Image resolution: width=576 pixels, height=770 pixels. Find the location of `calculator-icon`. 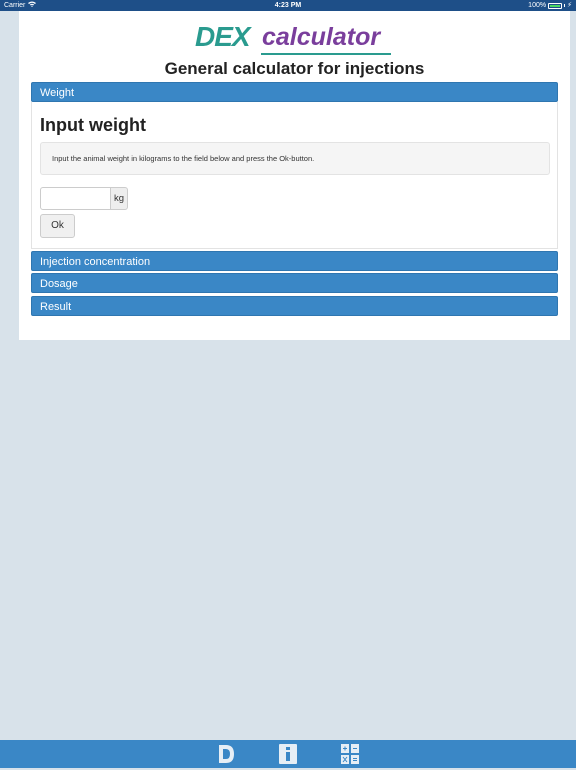

calculator-icon is located at coordinates (350, 754).